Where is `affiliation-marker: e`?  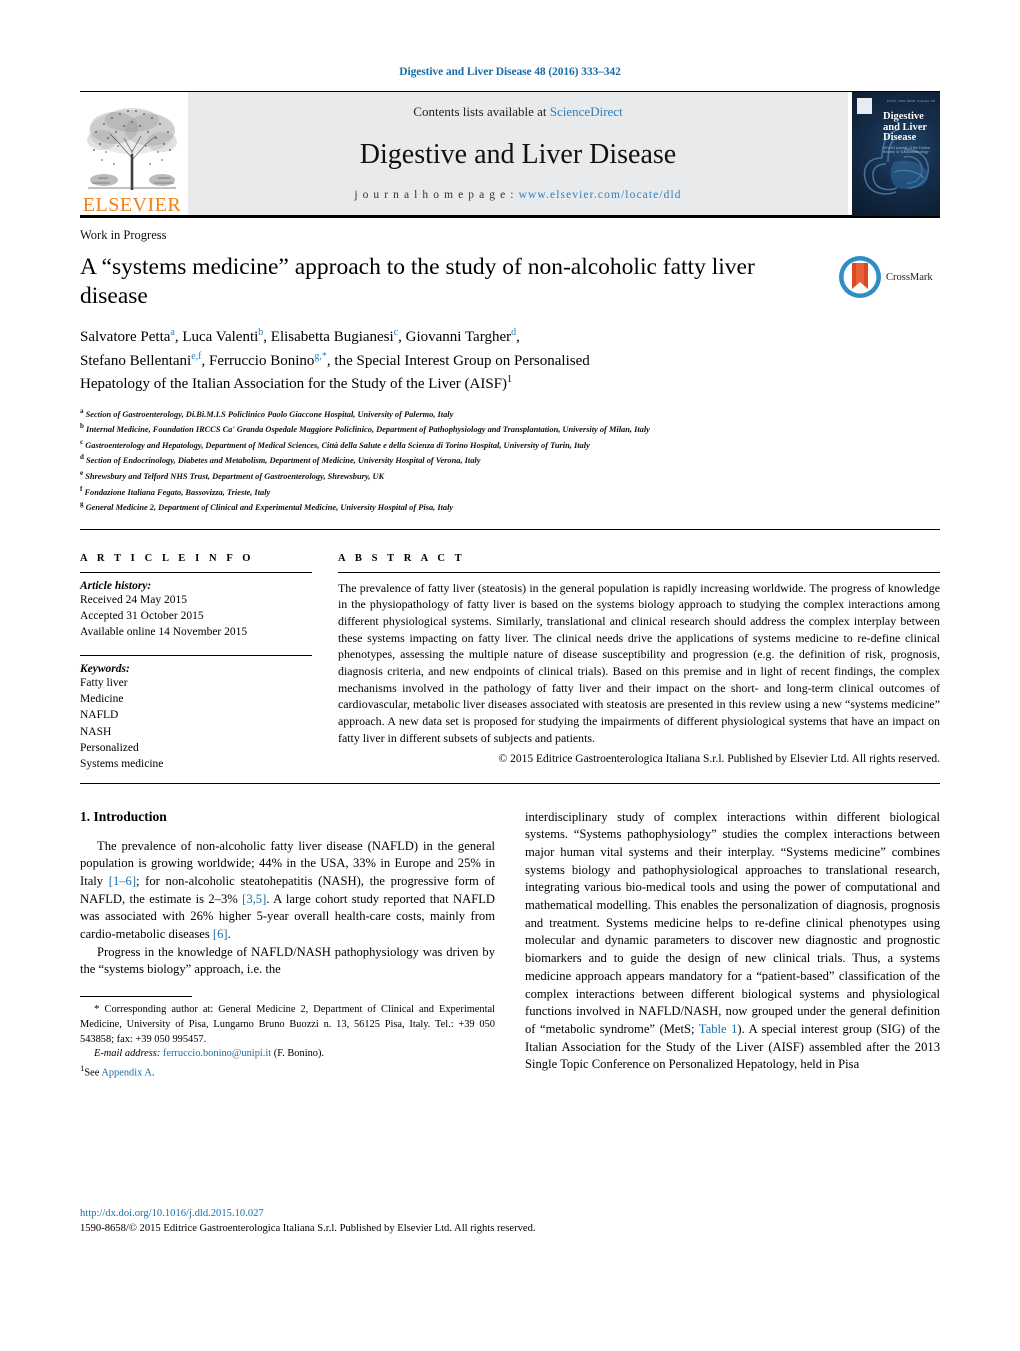
affiliation-marker: e is located at coordinates (82, 473).